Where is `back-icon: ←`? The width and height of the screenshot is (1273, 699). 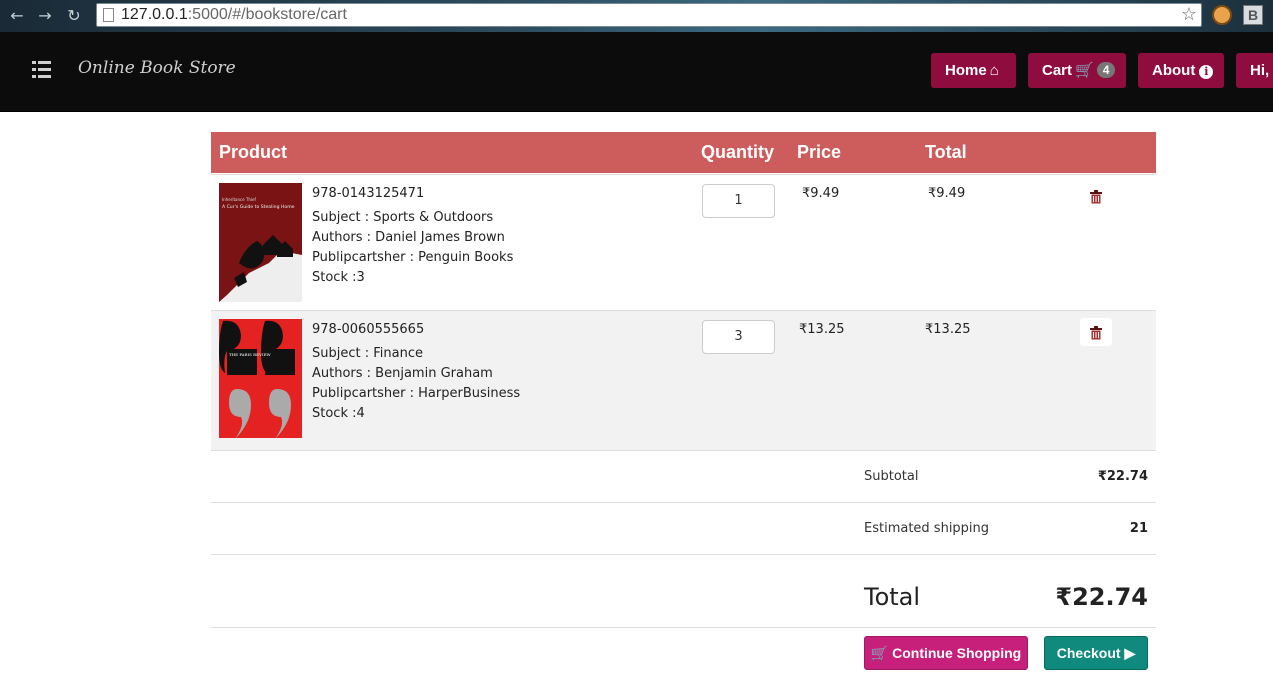 back-icon: ← is located at coordinates (17, 16).